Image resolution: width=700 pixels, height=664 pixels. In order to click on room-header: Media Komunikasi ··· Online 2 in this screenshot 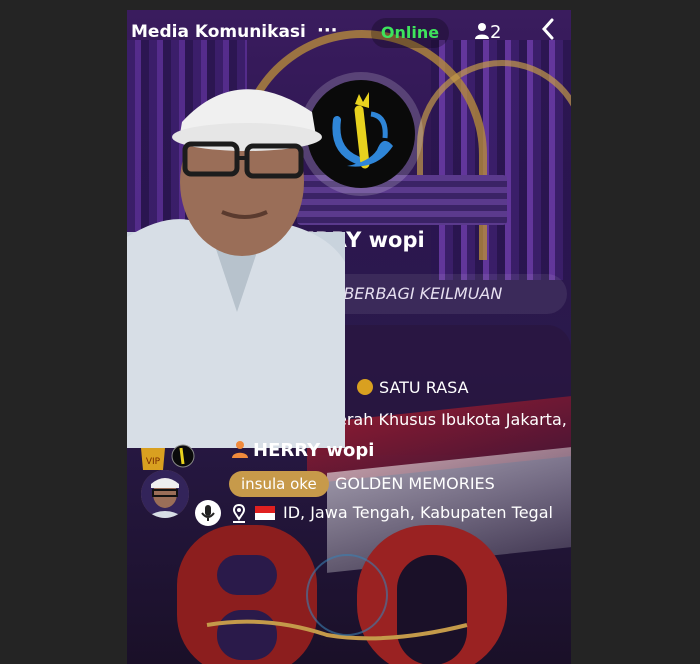, I will do `click(349, 33)`.